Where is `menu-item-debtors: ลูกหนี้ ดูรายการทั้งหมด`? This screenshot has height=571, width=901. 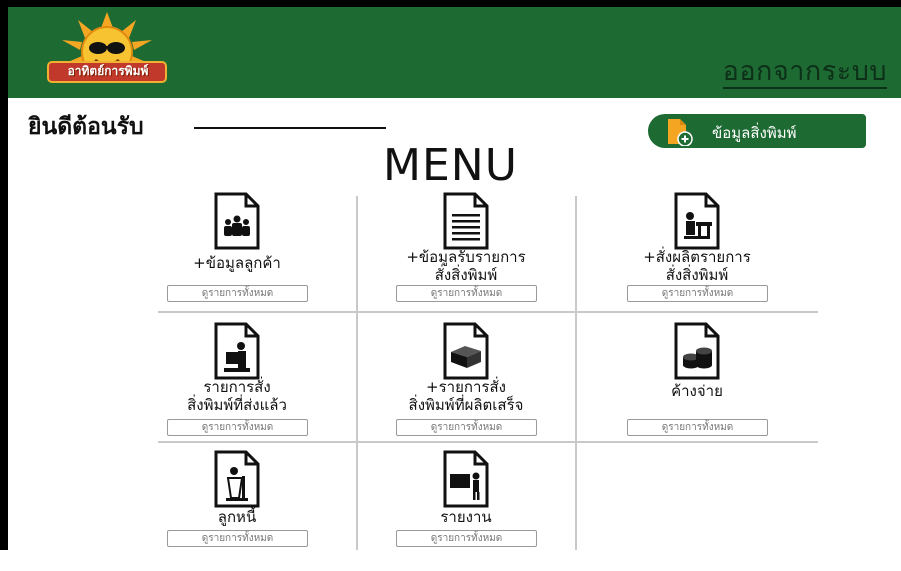 menu-item-debtors: ลูกหนี้ ดูรายการทั้งหมด is located at coordinates (237, 508).